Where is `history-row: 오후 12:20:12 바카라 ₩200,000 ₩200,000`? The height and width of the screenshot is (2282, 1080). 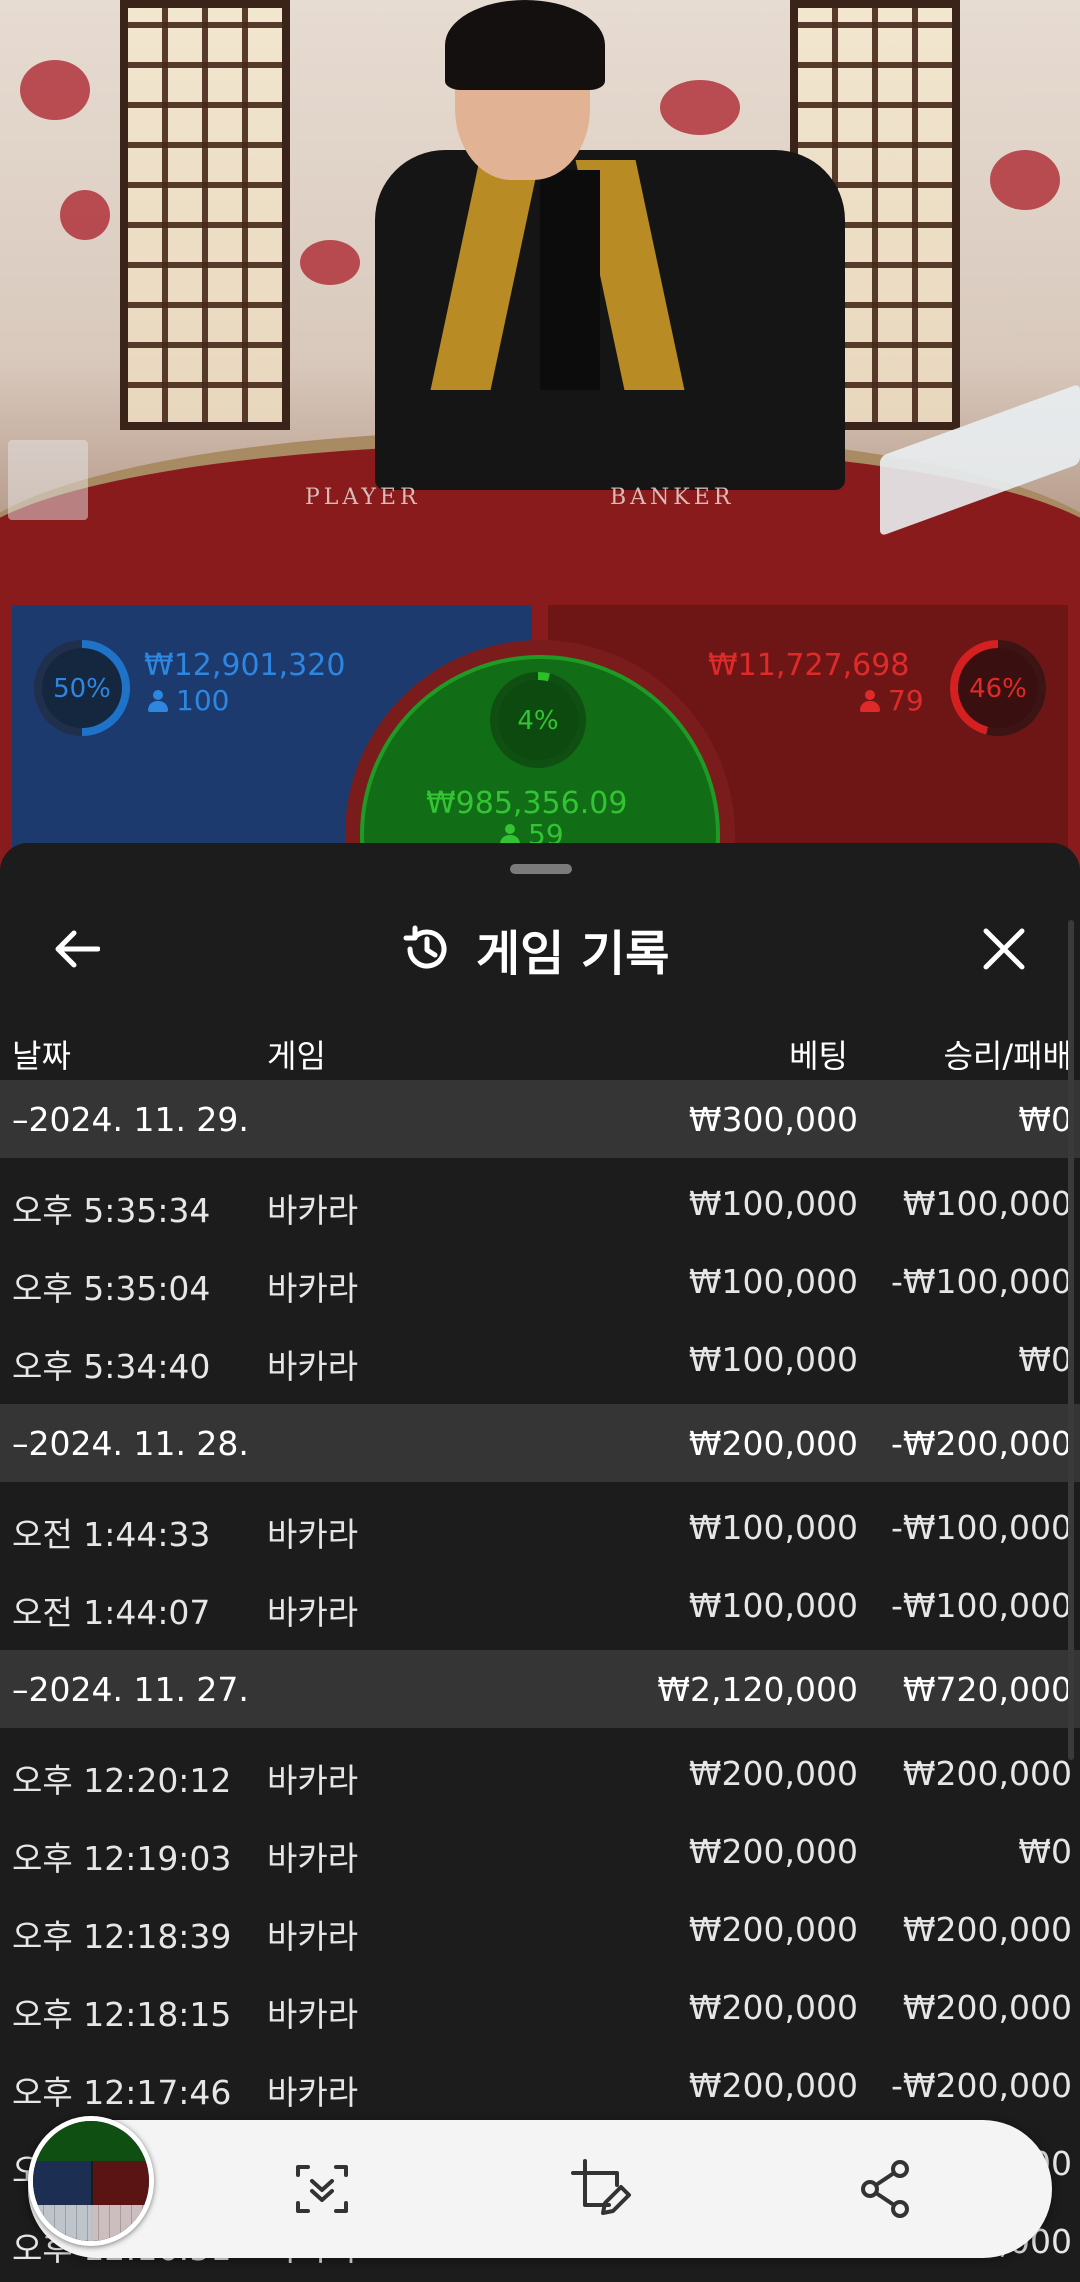
history-row: 오후 12:20:12 바카라 ₩200,000 ₩200,000 is located at coordinates (540, 1773).